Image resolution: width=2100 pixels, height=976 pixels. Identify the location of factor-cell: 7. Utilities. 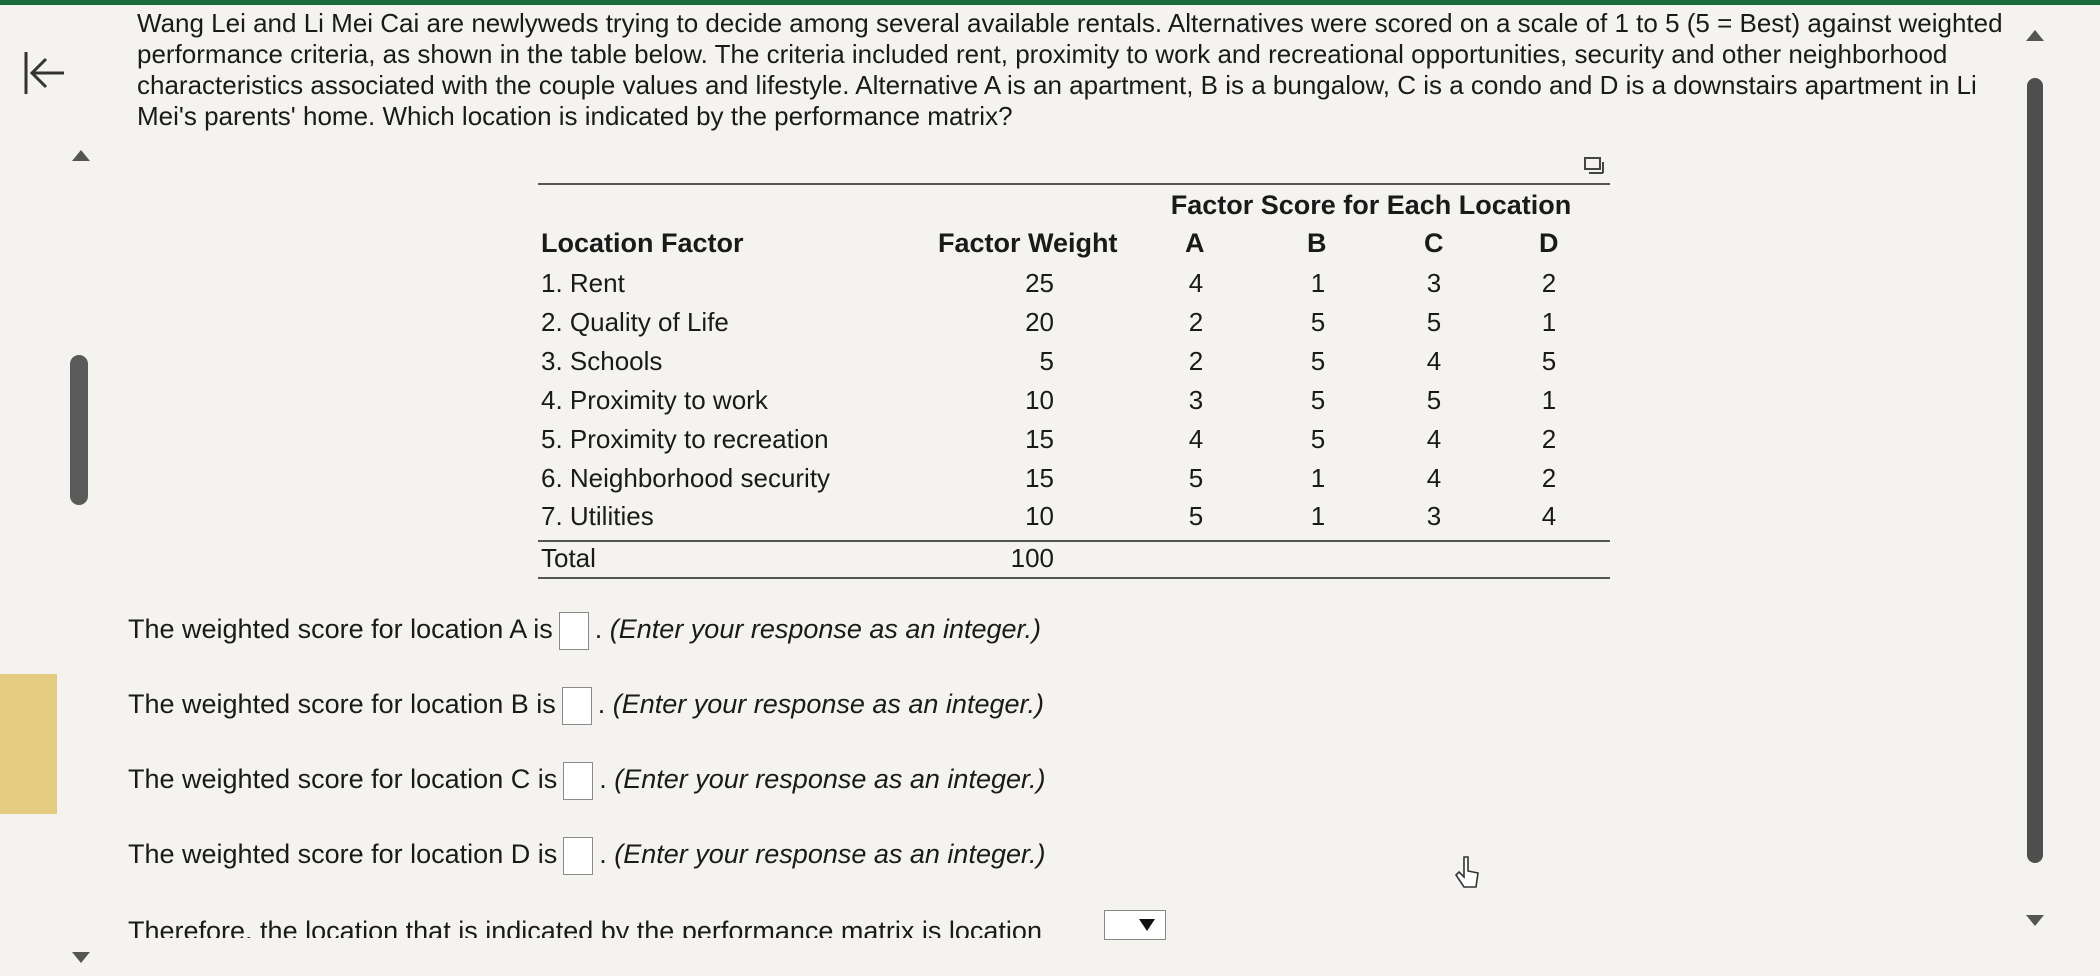
(597, 516).